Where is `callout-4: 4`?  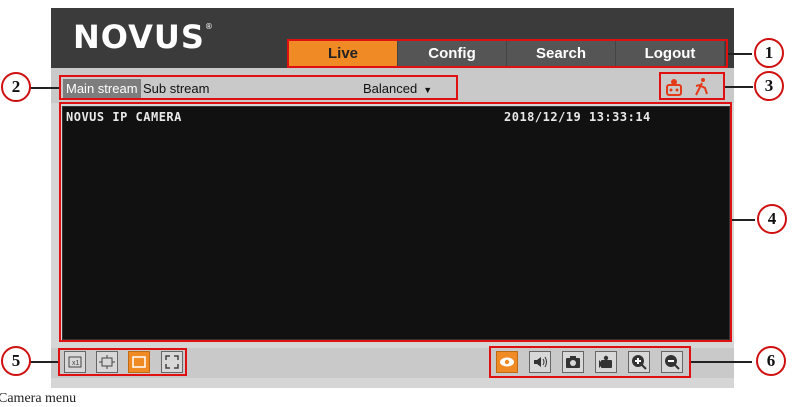
callout-4: 4 is located at coordinates (772, 219).